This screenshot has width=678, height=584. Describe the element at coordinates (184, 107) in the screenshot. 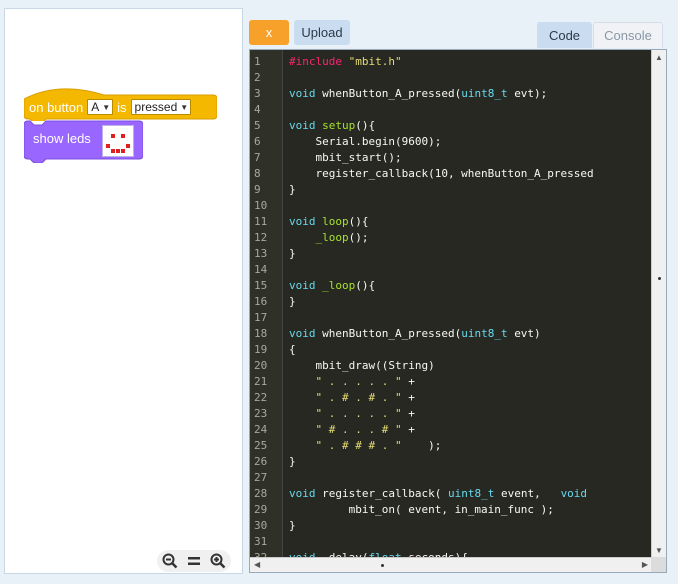

I see `dropdown-arrow-icon: ▼` at that location.